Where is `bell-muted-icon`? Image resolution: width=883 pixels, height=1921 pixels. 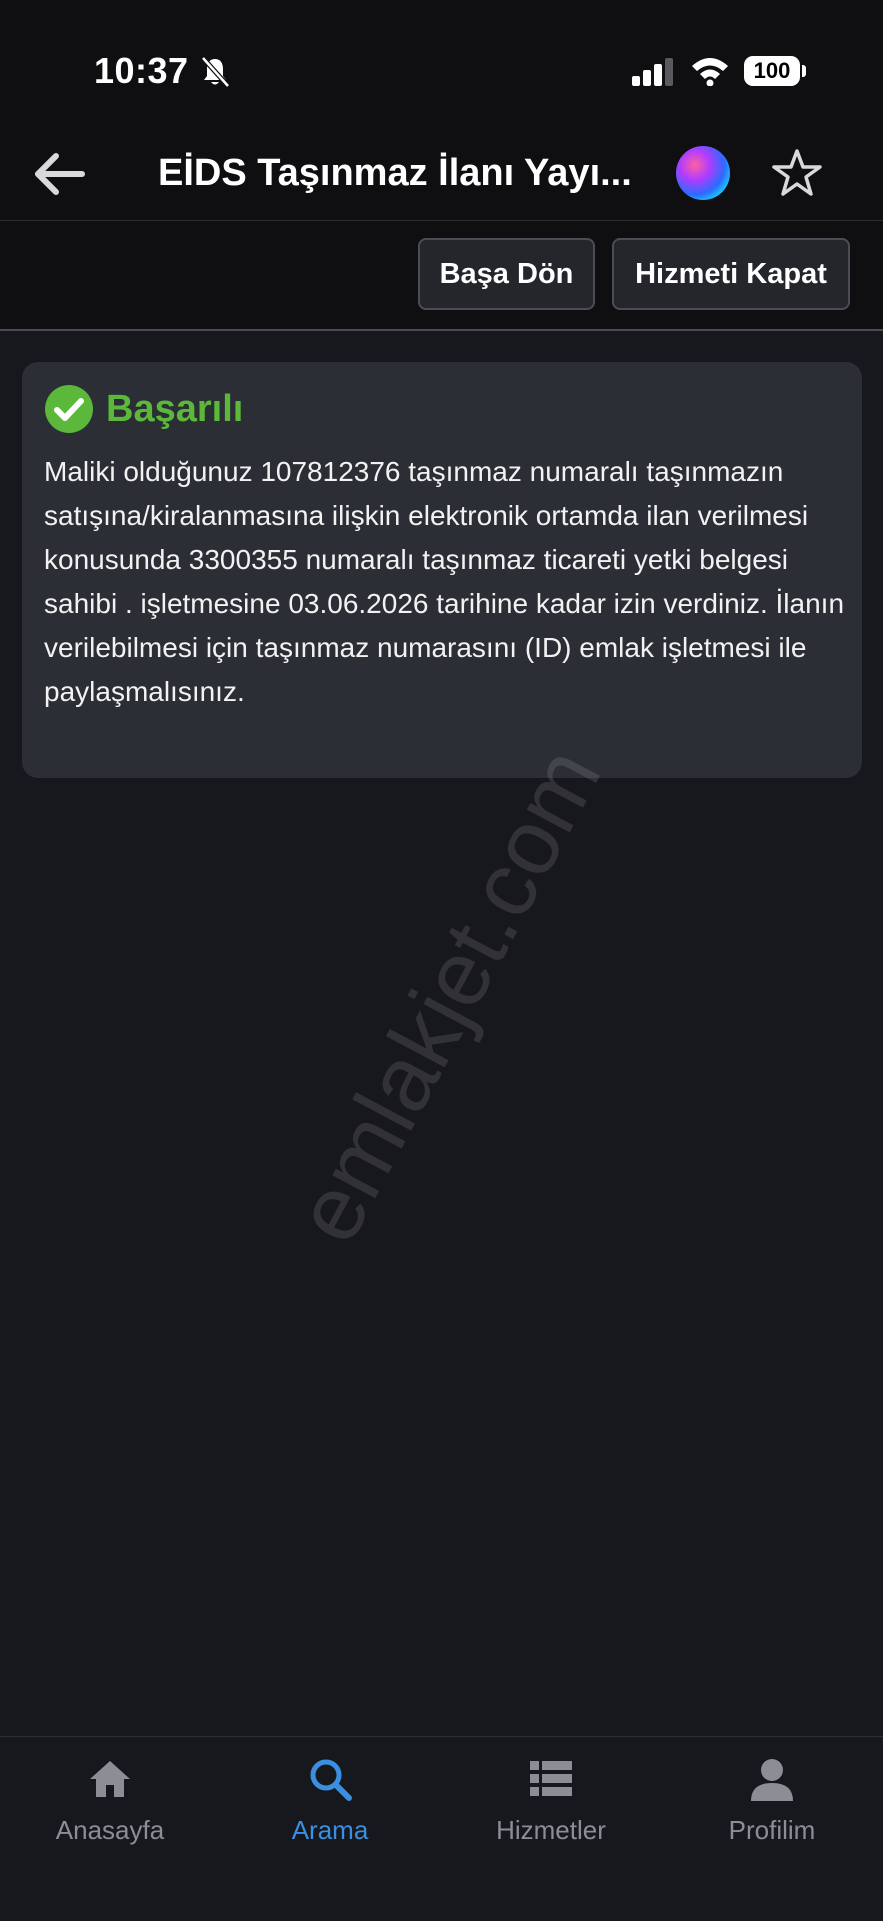 bell-muted-icon is located at coordinates (215, 72).